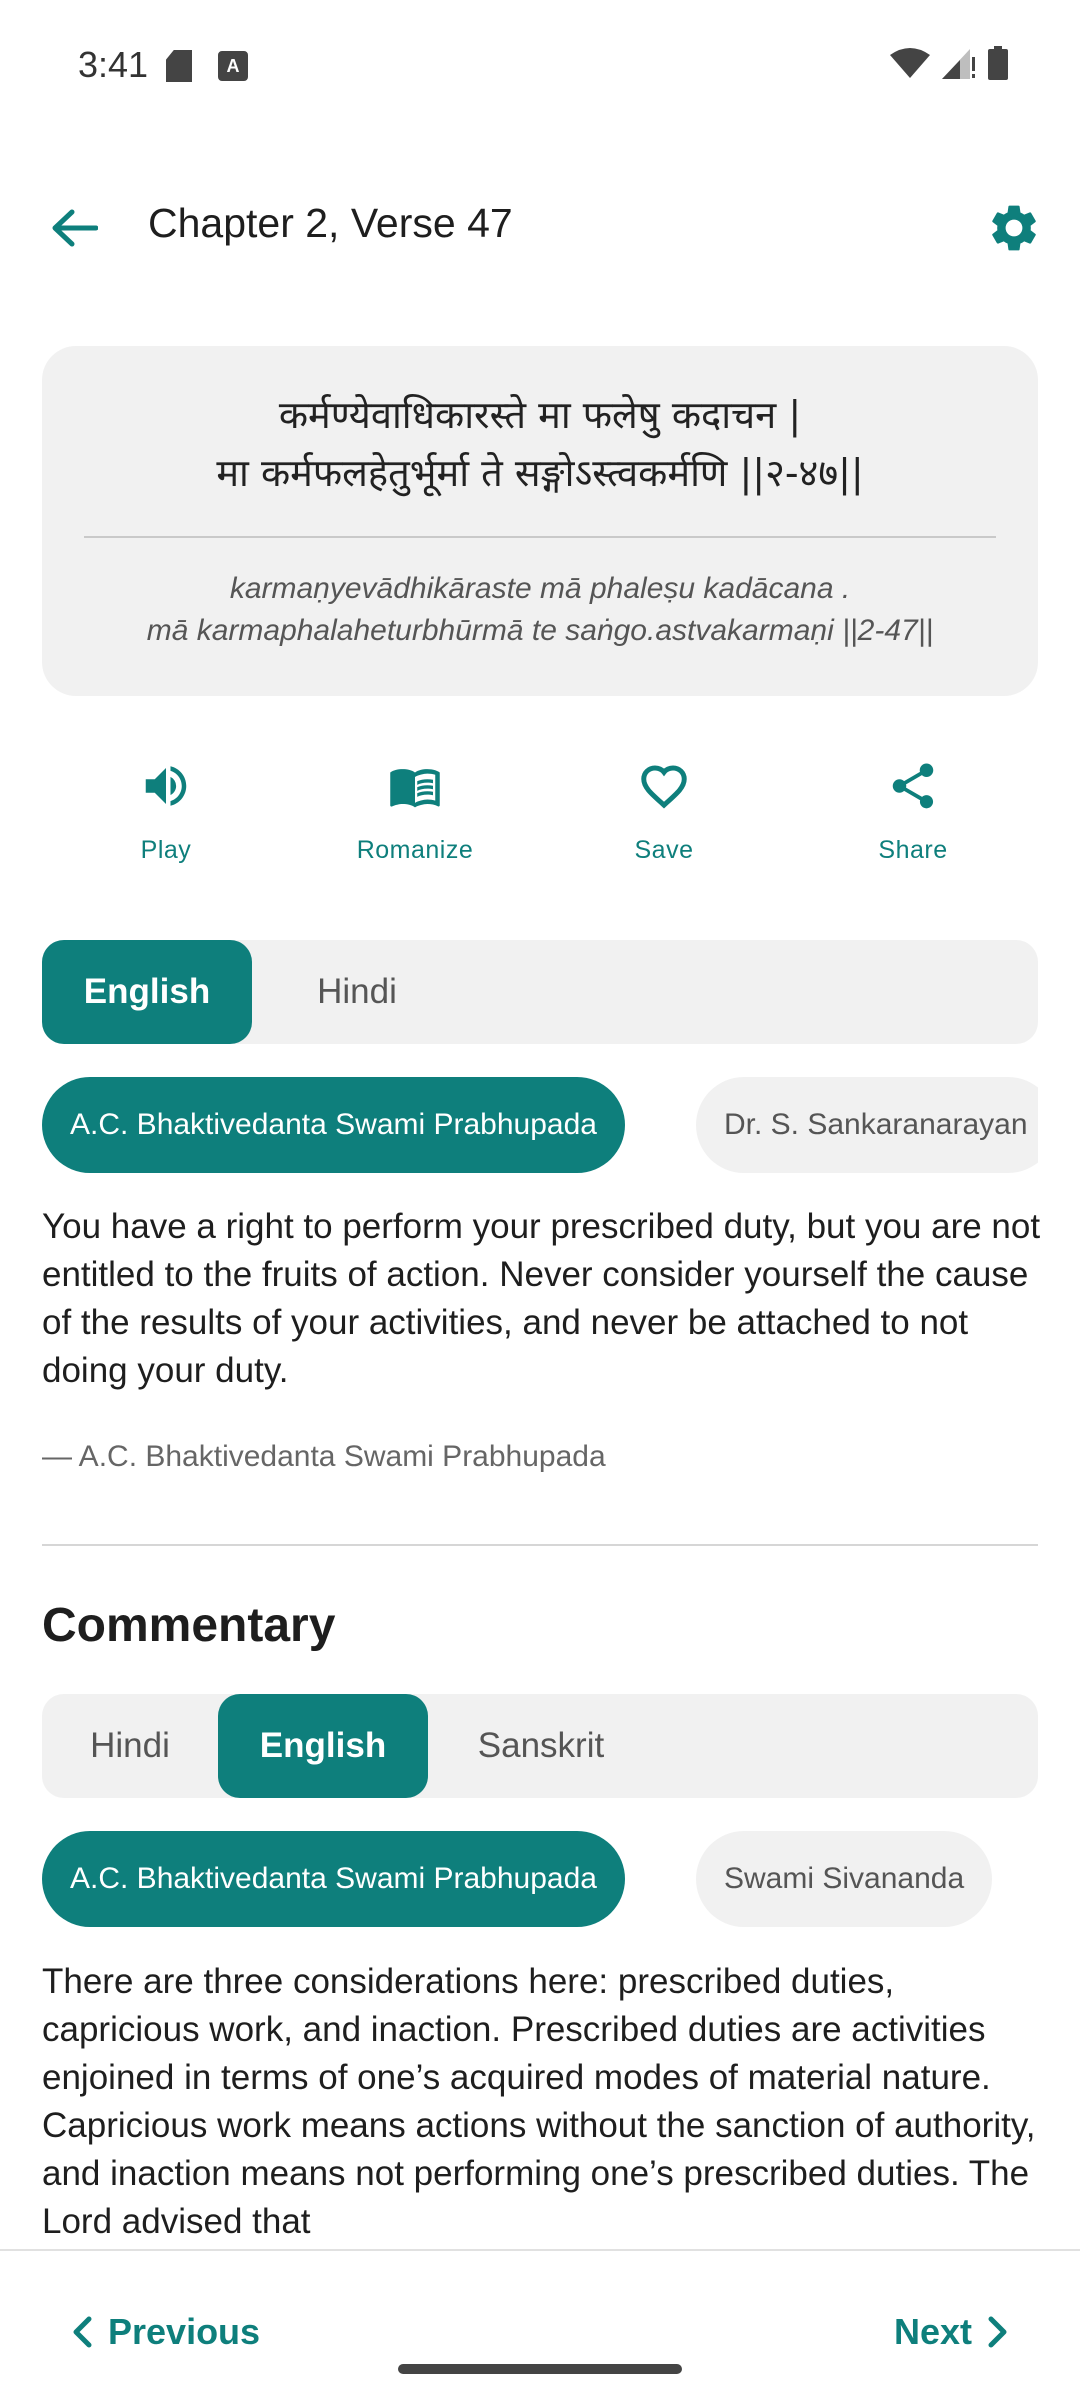 This screenshot has width=1080, height=2400. What do you see at coordinates (958, 64) in the screenshot?
I see `signal-icon` at bounding box center [958, 64].